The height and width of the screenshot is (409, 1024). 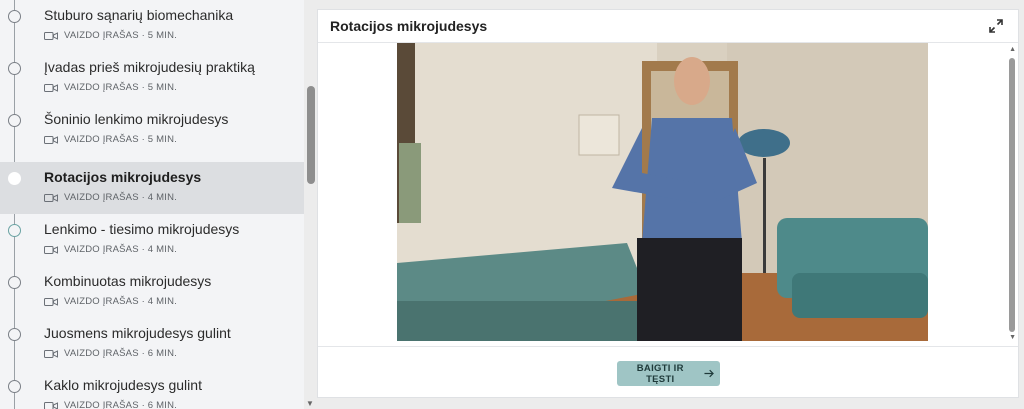 I want to click on lesson-heading: Rotacijos mikrojudesys, so click(x=409, y=26).